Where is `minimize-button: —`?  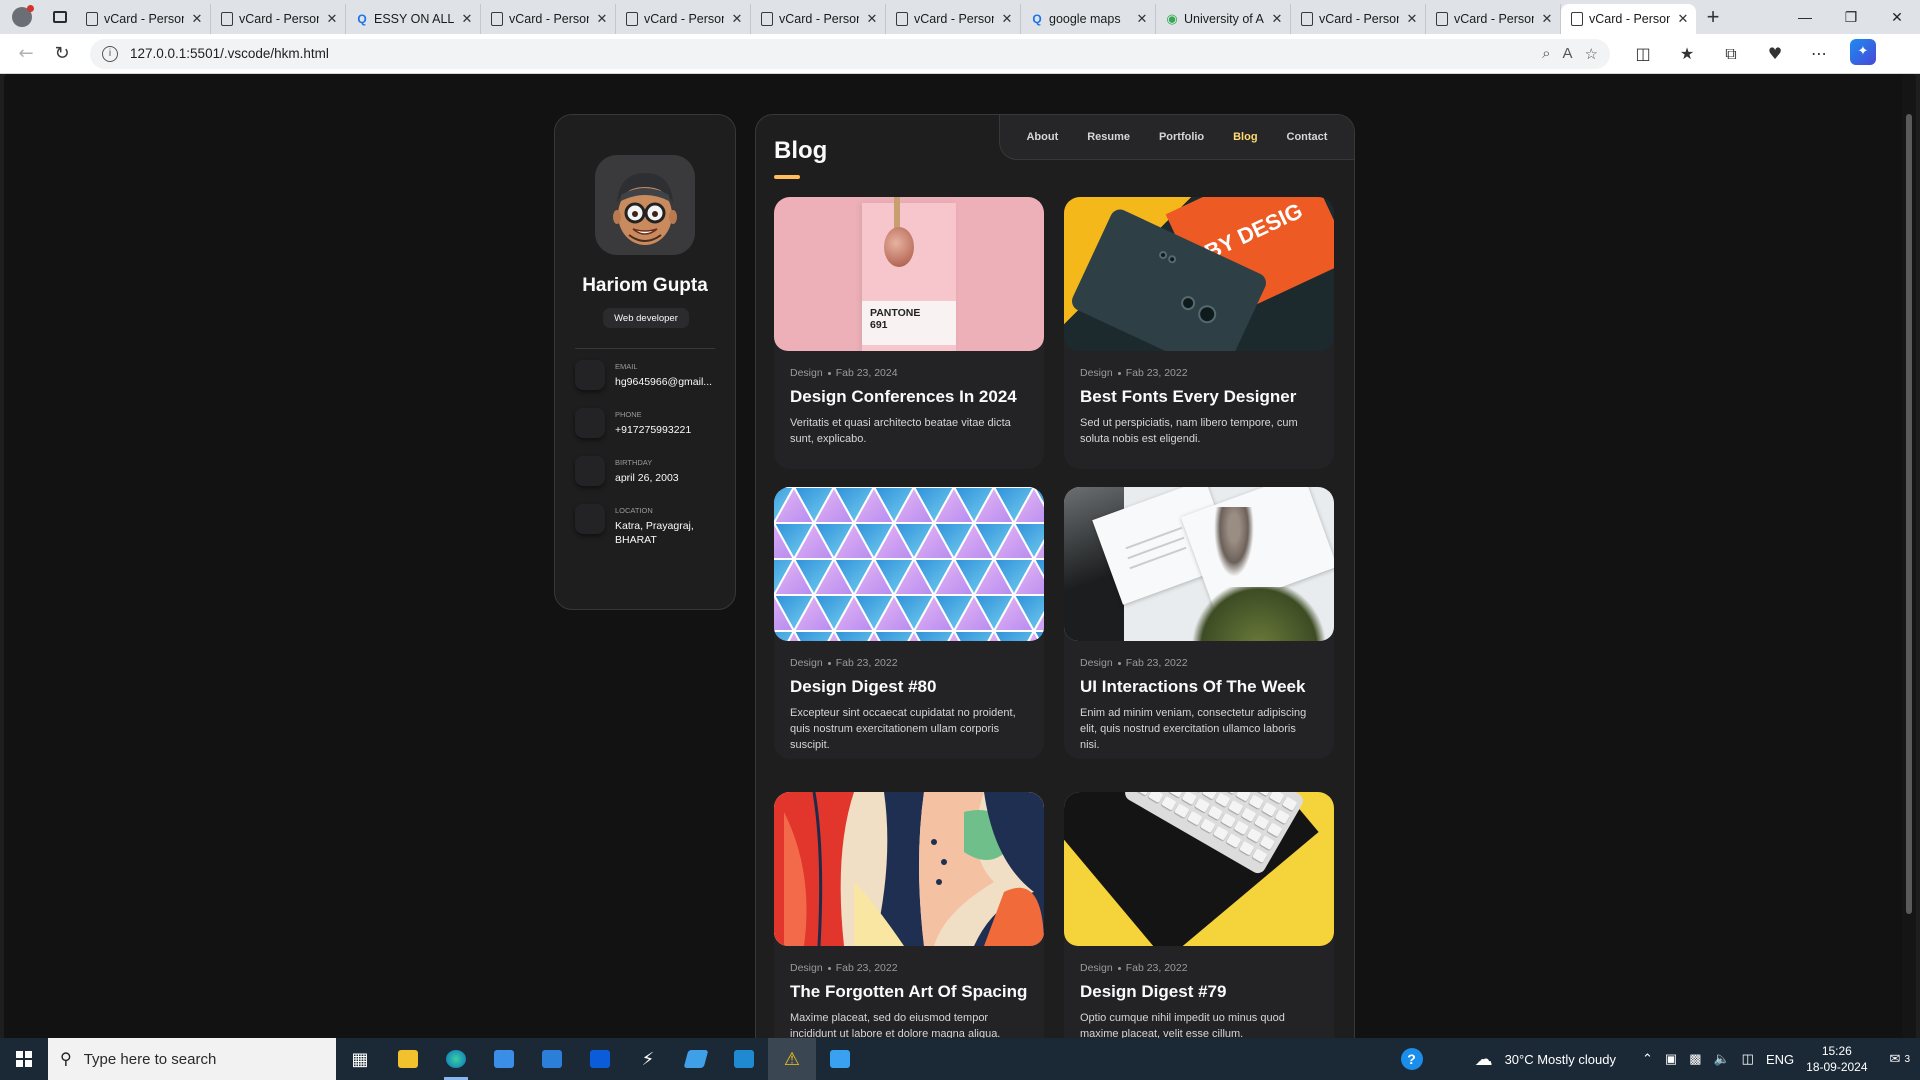 minimize-button: — is located at coordinates (1805, 17).